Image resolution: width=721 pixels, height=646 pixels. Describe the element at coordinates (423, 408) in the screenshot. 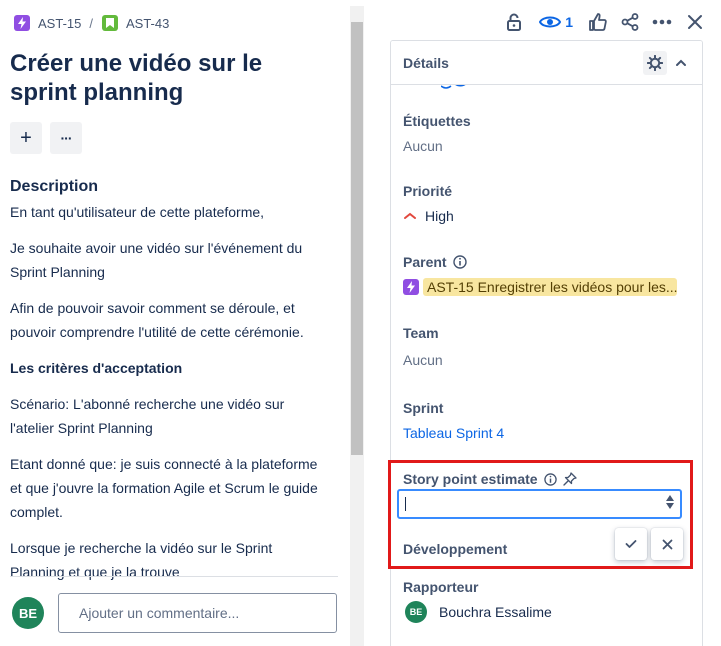

I see `sprint-label: Sprint` at that location.